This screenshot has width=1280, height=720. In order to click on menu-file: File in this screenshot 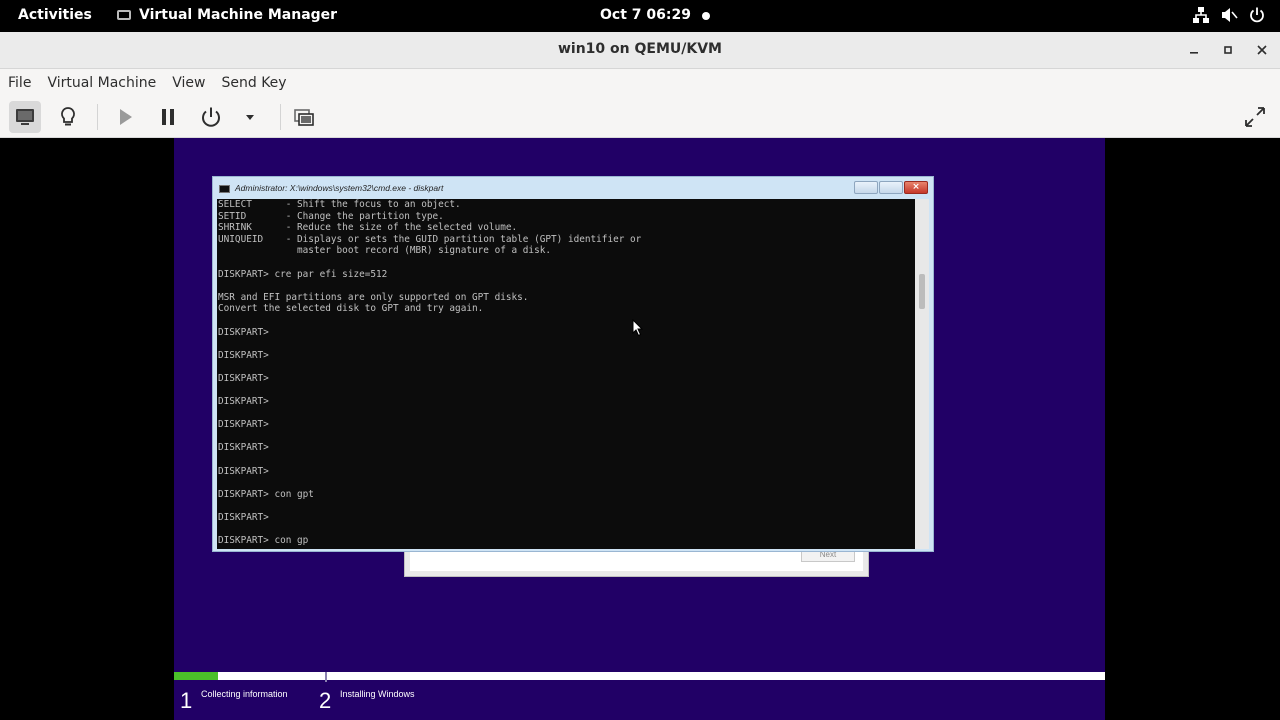, I will do `click(19, 83)`.